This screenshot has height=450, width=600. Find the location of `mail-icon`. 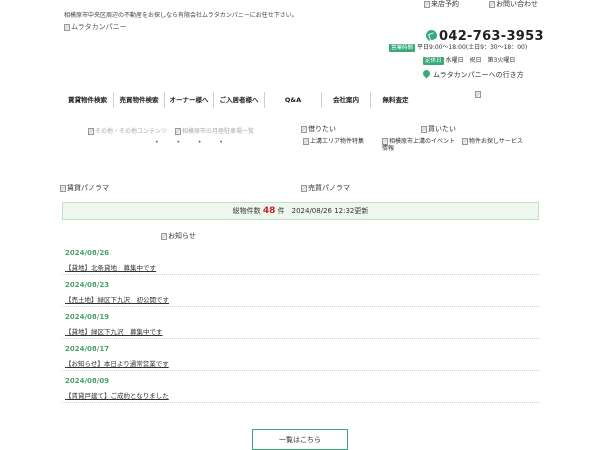

mail-icon is located at coordinates (492, 4).